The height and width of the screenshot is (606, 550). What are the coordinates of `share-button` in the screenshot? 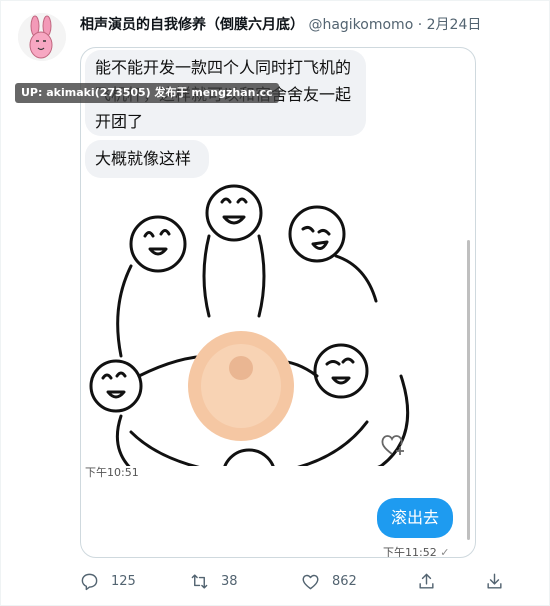 It's located at (432, 581).